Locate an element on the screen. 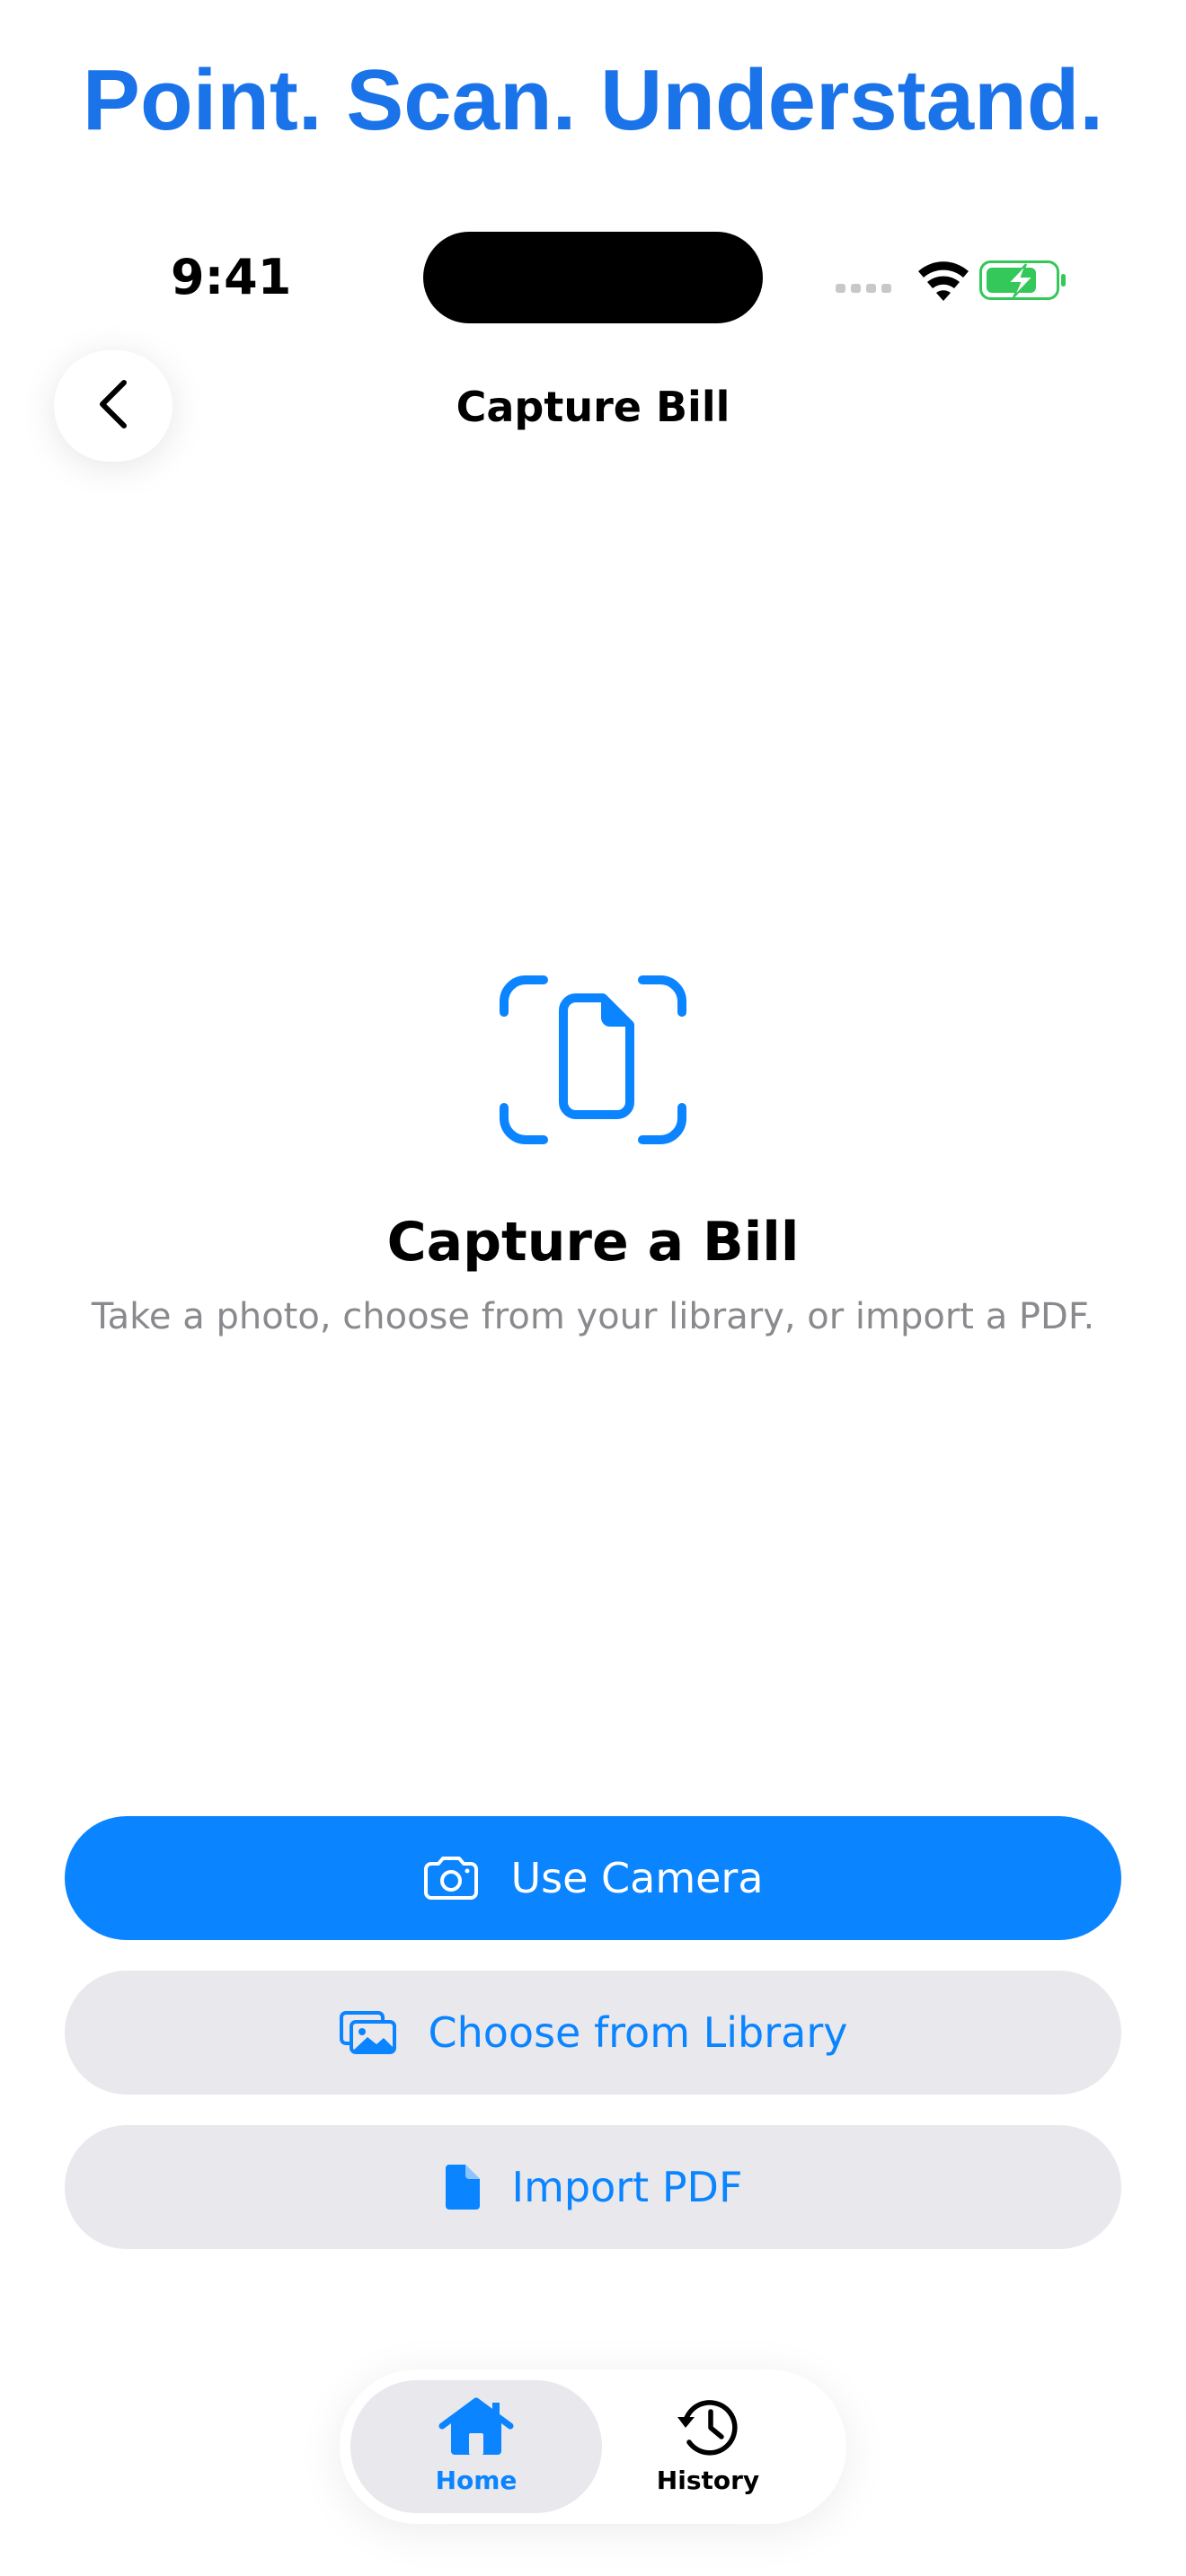  clock-history-icon is located at coordinates (708, 2429).